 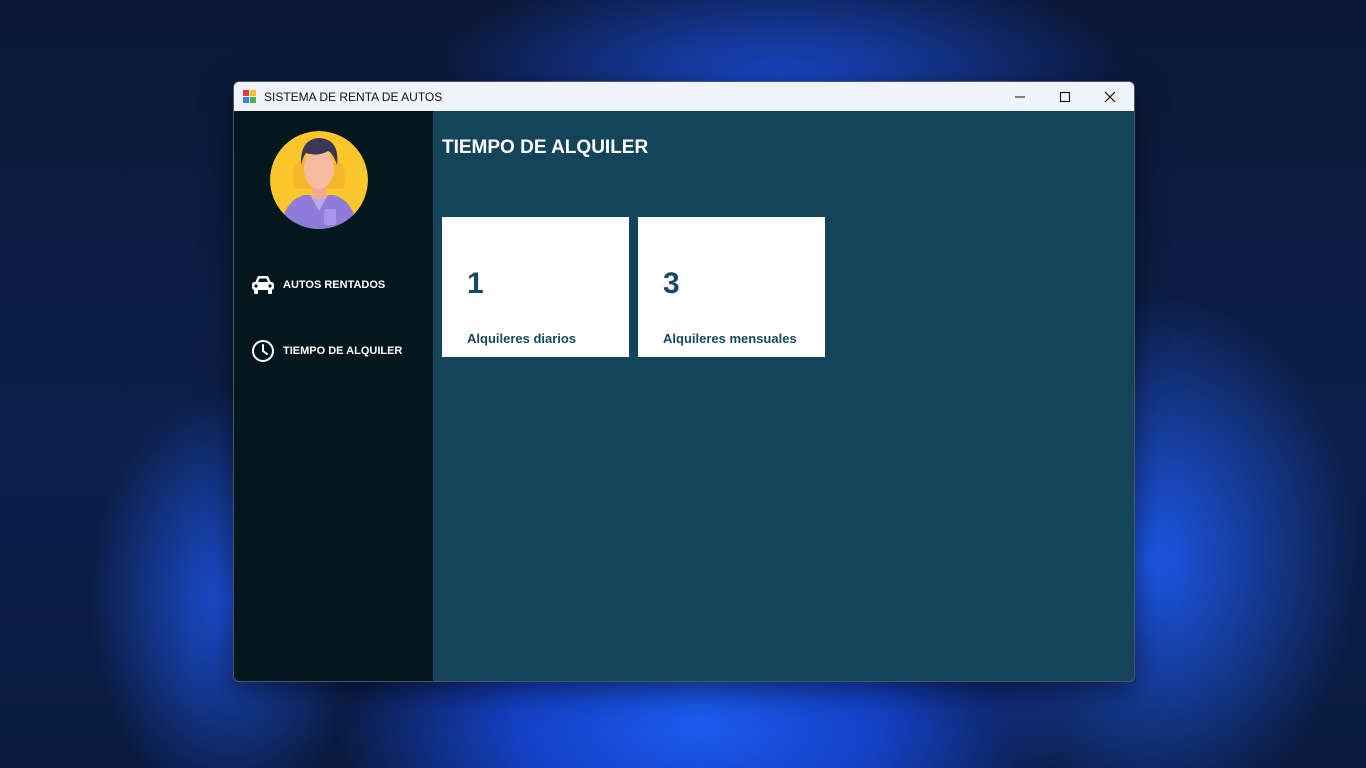 I want to click on sidebar-item-tiempo-de-alquiler: TIEMPO DE ALQUILER, so click(x=335, y=351).